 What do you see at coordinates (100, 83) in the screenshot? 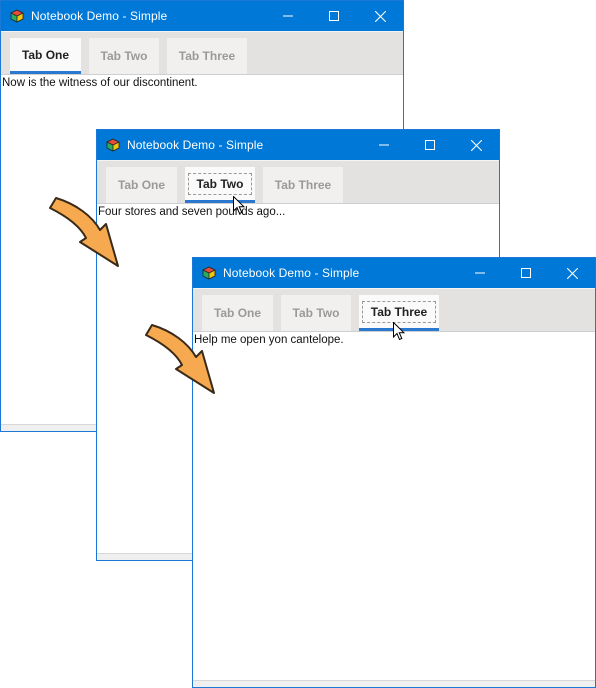
I see `tab-content-text: Now is the witness of our discontinent.` at bounding box center [100, 83].